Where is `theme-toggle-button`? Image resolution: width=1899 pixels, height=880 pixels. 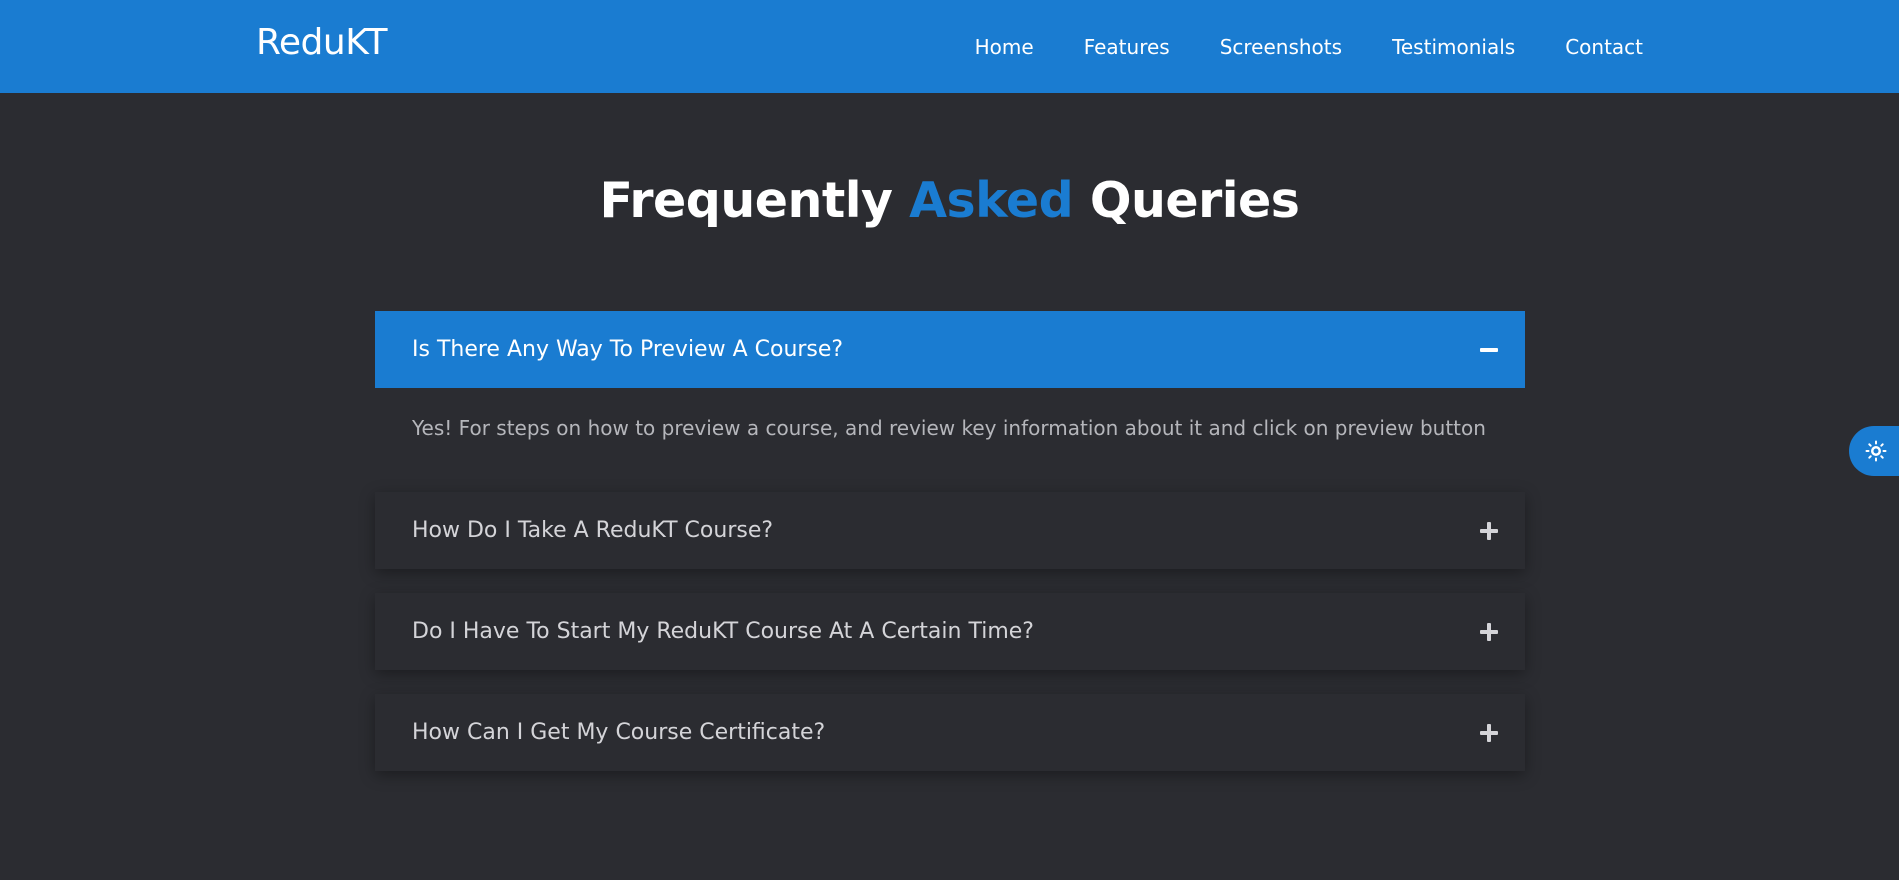
theme-toggle-button is located at coordinates (1874, 451).